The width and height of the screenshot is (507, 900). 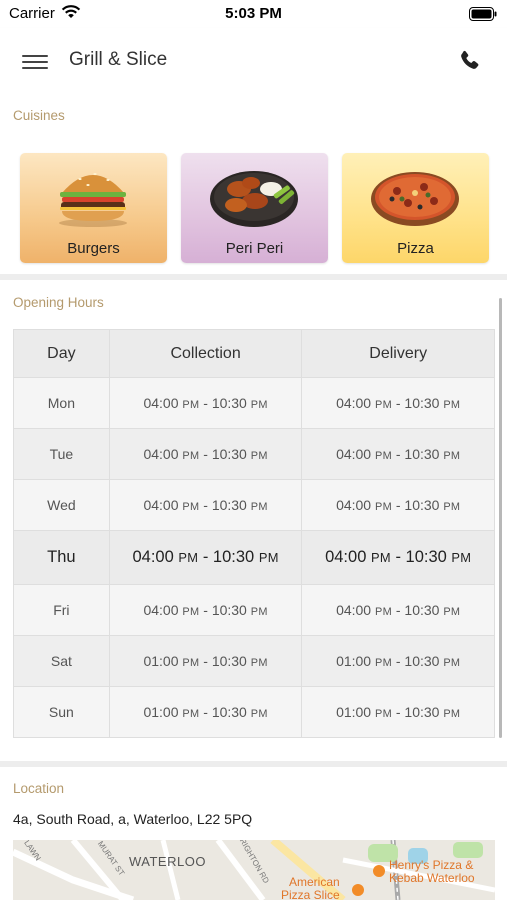 What do you see at coordinates (39, 788) in the screenshot?
I see `location-section-label: Location` at bounding box center [39, 788].